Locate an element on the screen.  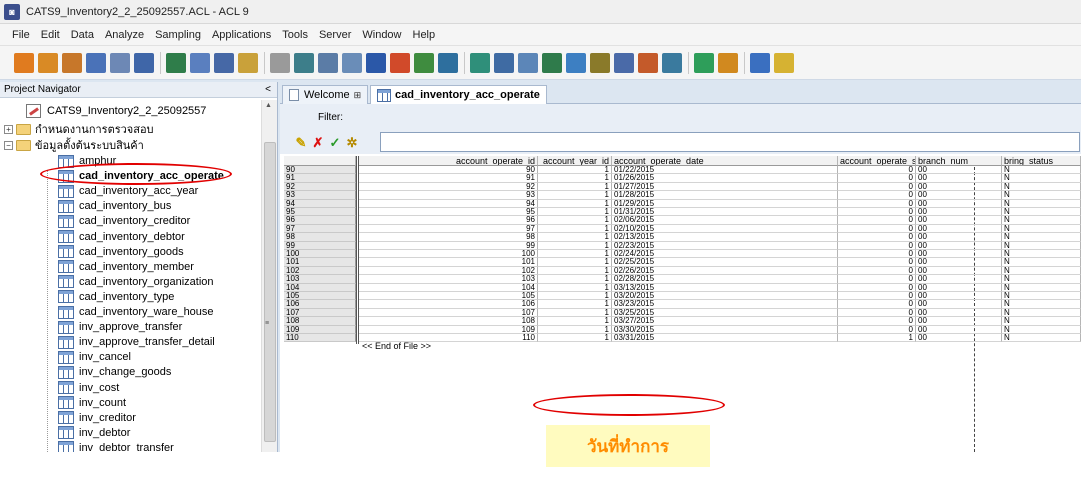
classify-icon is located at coordinates (600, 62).